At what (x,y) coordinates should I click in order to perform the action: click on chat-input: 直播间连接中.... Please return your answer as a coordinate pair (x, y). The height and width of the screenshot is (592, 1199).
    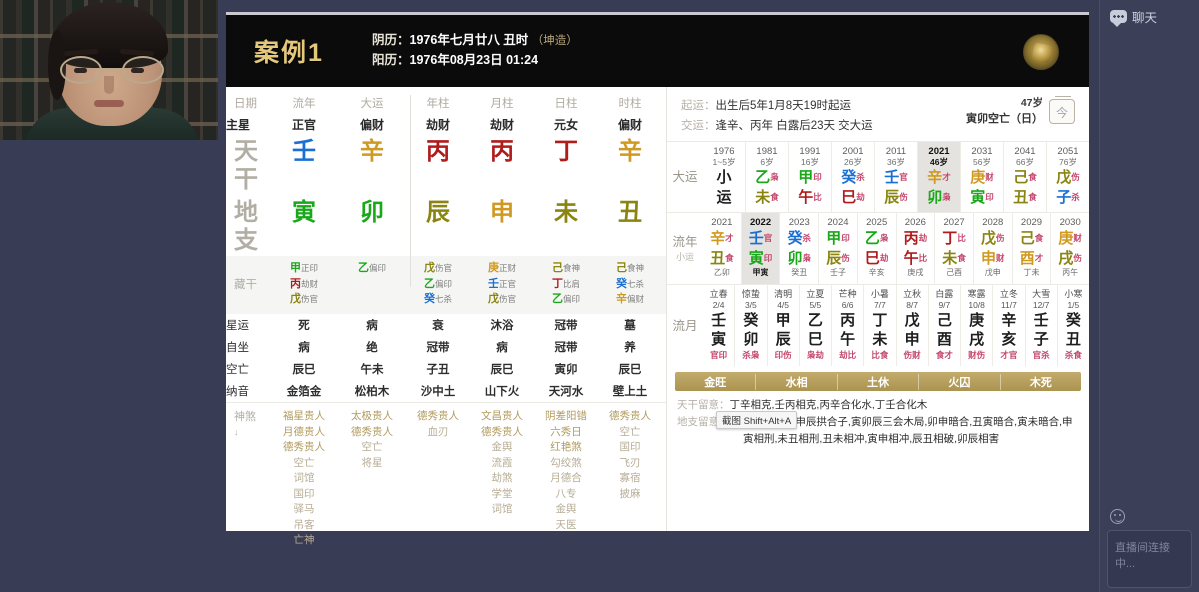
    Looking at the image, I should click on (1149, 559).